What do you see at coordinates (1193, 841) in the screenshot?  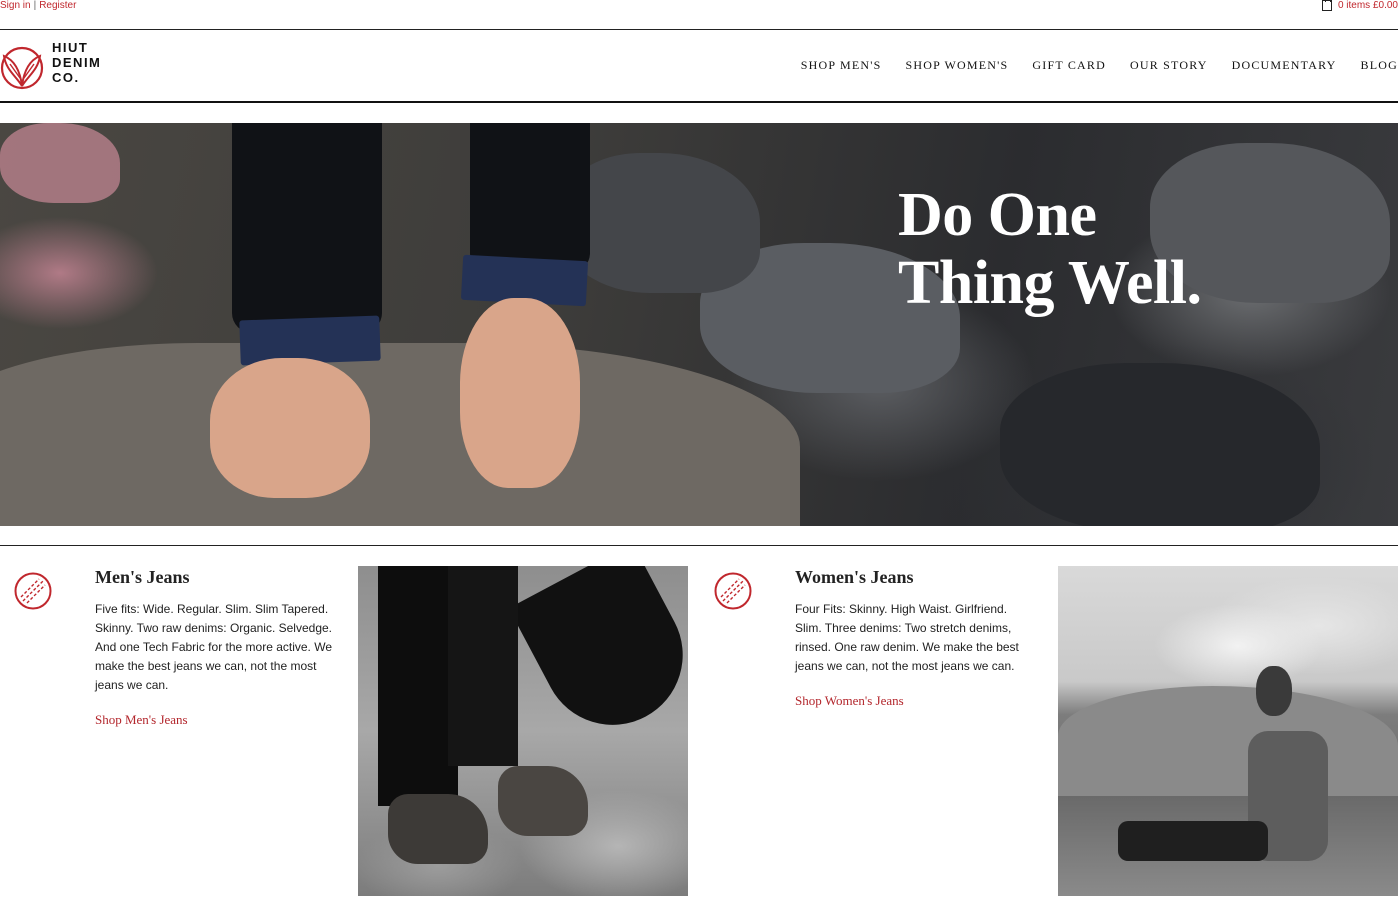 I see `photo-figure-legs` at bounding box center [1193, 841].